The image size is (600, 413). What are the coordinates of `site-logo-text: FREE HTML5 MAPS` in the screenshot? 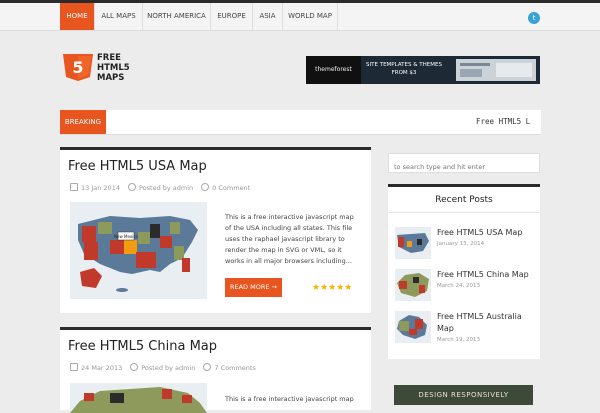 It's located at (113, 68).